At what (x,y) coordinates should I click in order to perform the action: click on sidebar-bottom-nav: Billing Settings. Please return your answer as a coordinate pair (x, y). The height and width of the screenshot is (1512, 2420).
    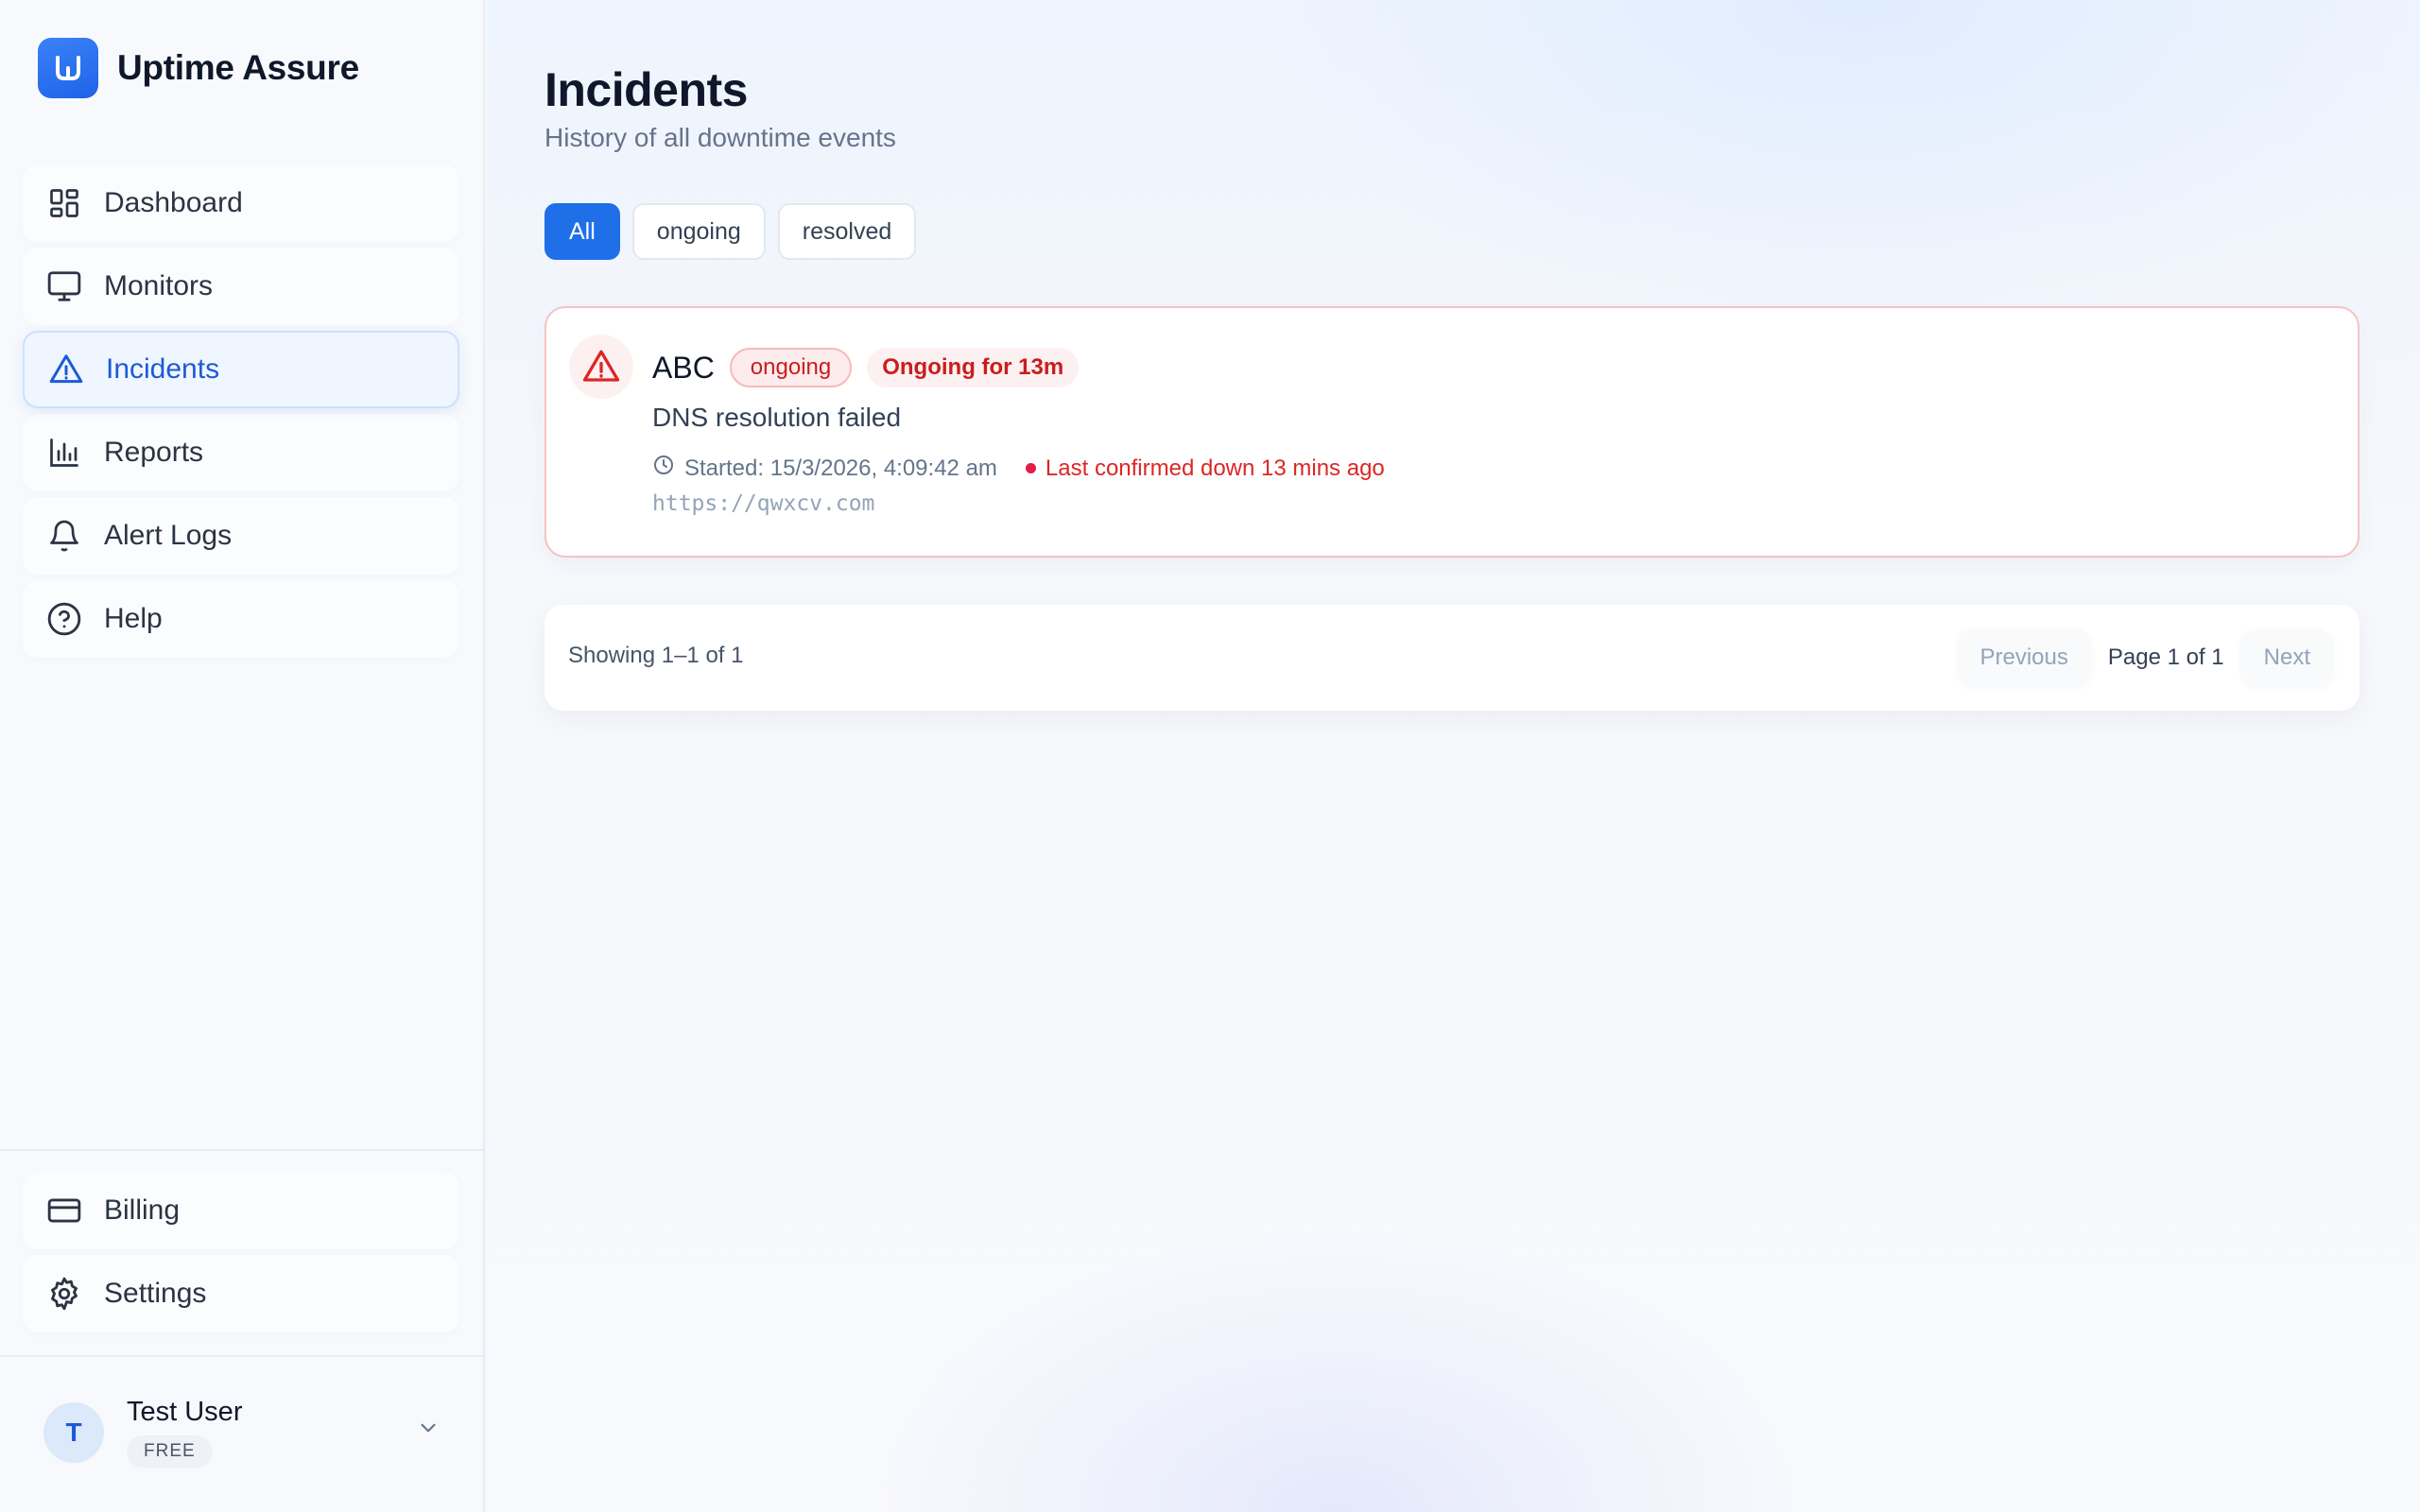
    Looking at the image, I should click on (241, 1255).